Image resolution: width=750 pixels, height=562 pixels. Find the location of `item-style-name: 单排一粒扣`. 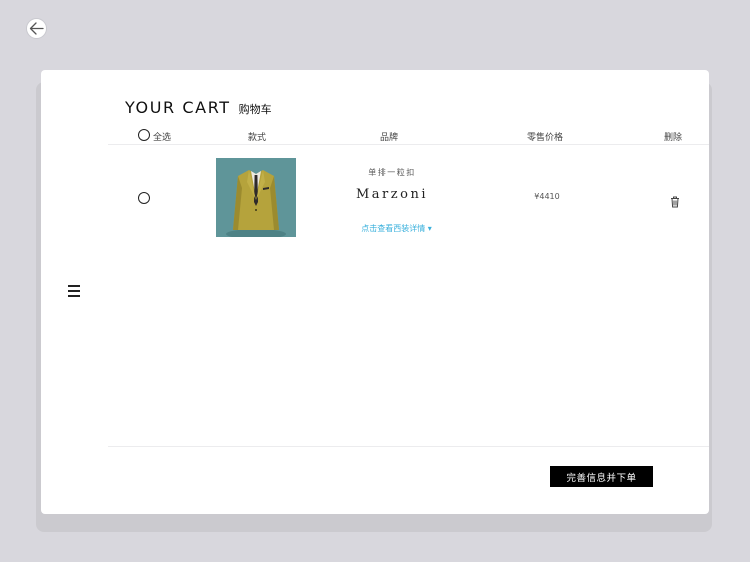

item-style-name: 单排一粒扣 is located at coordinates (392, 172).